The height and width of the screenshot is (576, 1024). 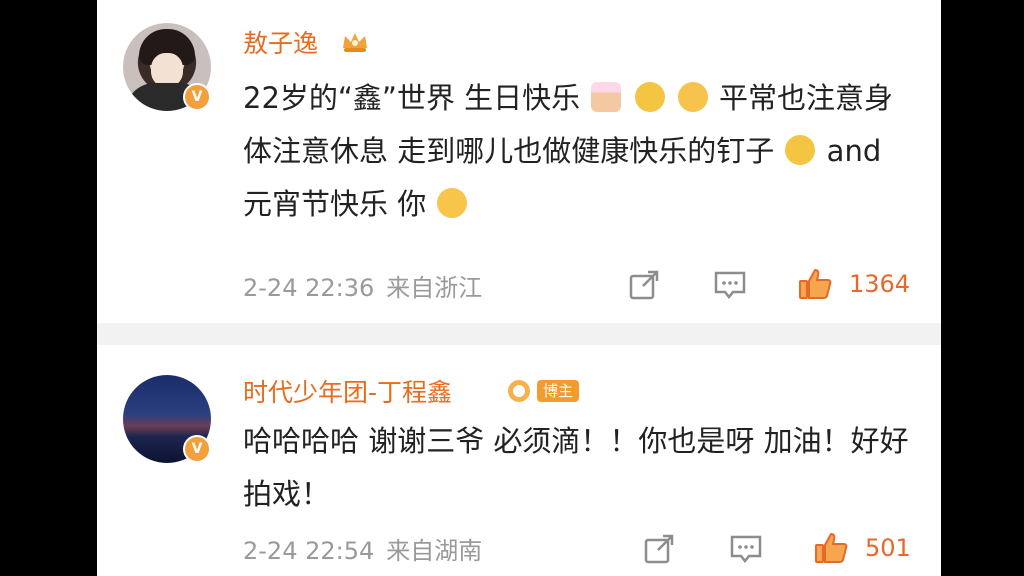 What do you see at coordinates (309, 288) in the screenshot?
I see `comment-time: 2-24 22:36` at bounding box center [309, 288].